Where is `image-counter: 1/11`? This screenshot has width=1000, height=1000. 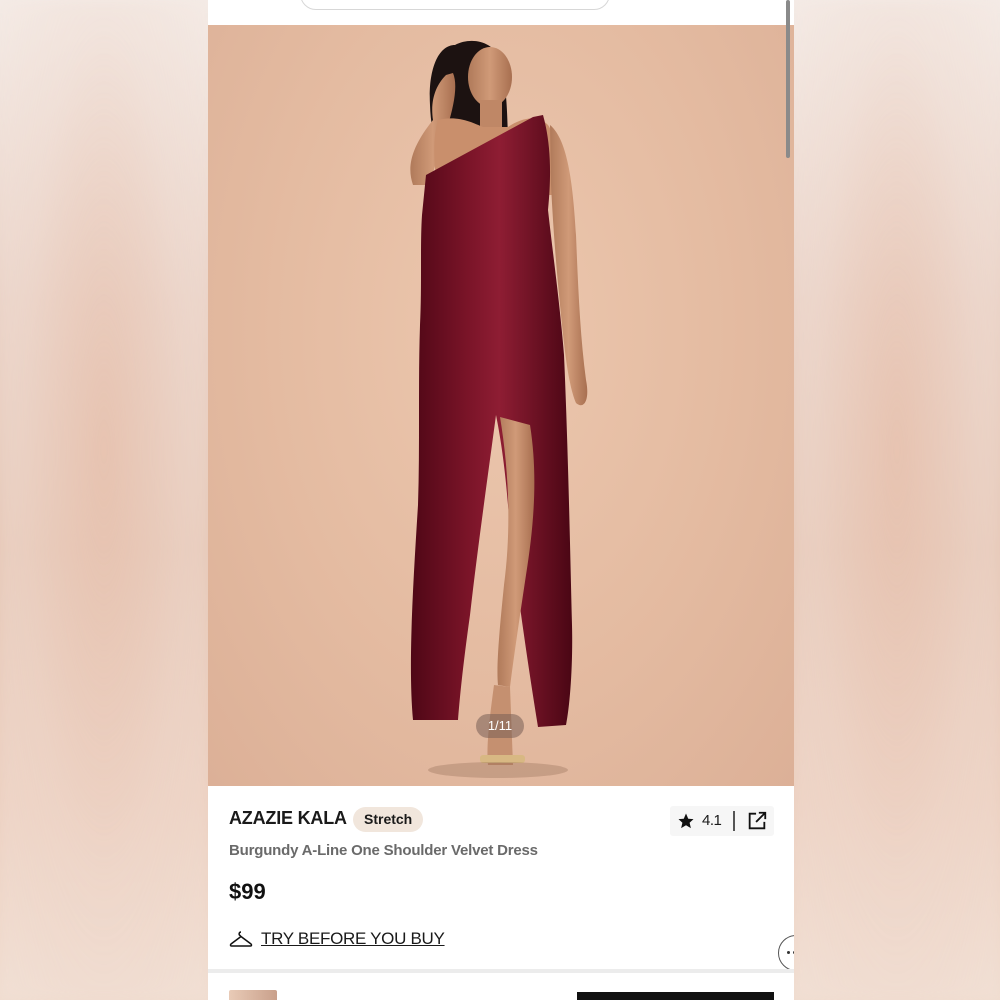 image-counter: 1/11 is located at coordinates (500, 726).